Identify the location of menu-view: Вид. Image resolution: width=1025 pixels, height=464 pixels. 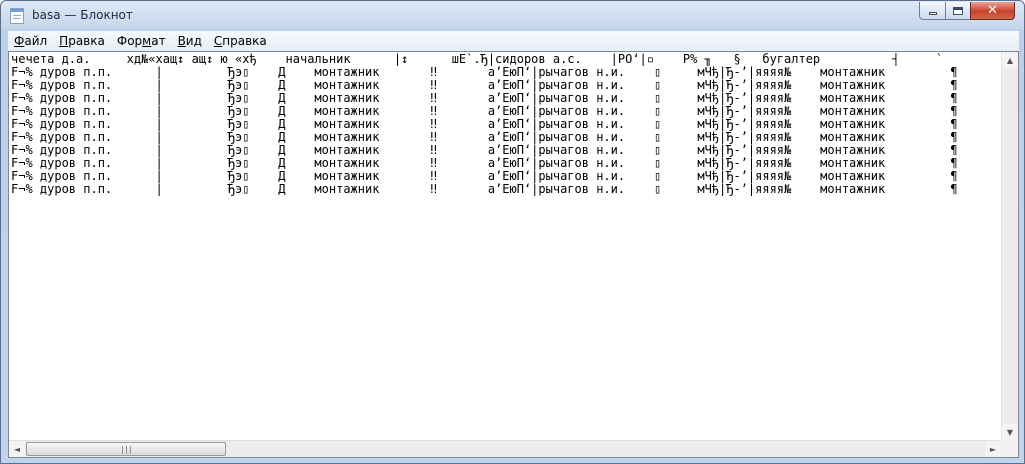
(190, 41).